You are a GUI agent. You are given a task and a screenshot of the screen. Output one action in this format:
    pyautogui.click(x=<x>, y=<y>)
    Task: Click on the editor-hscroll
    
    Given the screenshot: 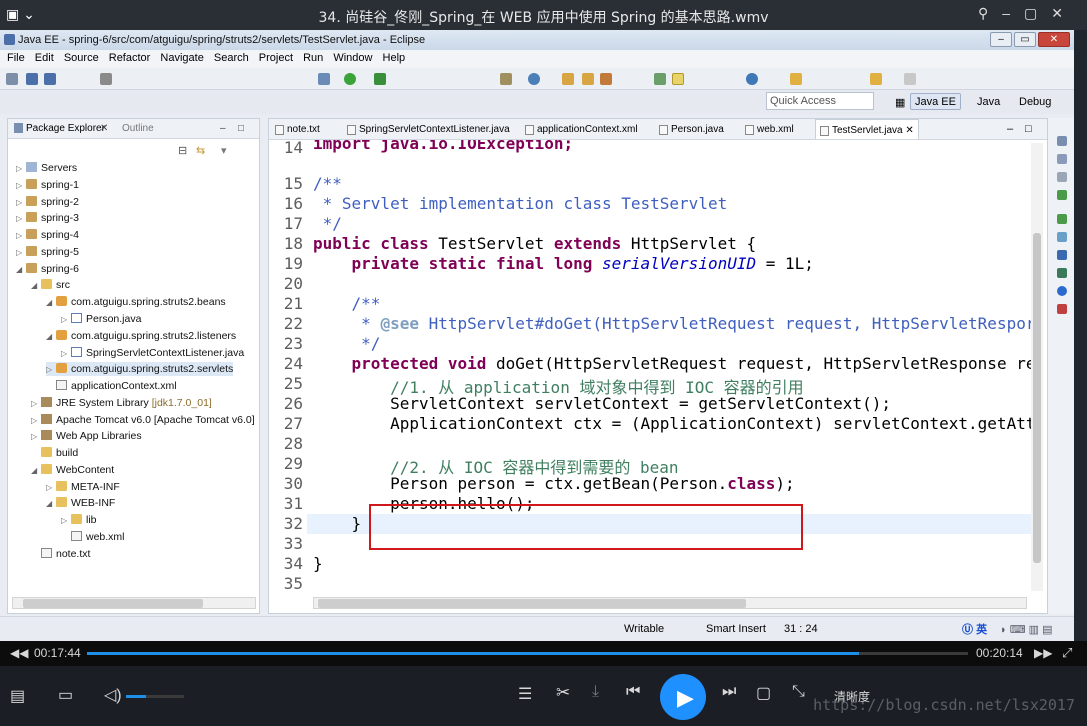 What is the action you would take?
    pyautogui.click(x=670, y=603)
    